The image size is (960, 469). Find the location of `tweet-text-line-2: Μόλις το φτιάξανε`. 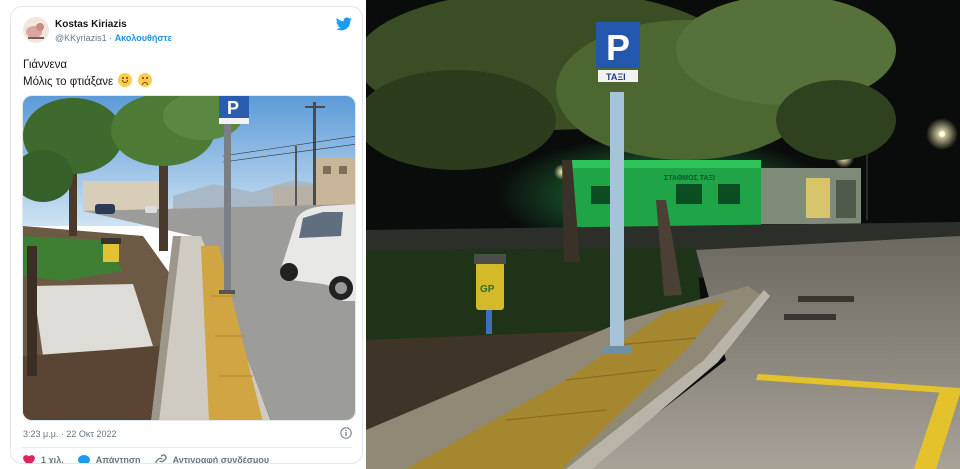

tweet-text-line-2: Μόλις το φτιάξανε is located at coordinates (68, 82).